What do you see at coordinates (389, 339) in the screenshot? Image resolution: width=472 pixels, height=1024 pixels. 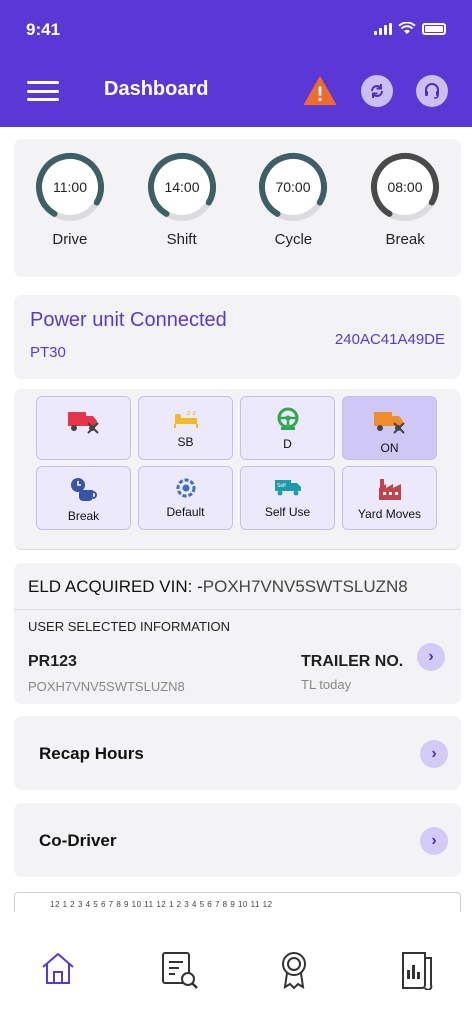 I see `power-unit-id: 240AC41A49DE` at bounding box center [389, 339].